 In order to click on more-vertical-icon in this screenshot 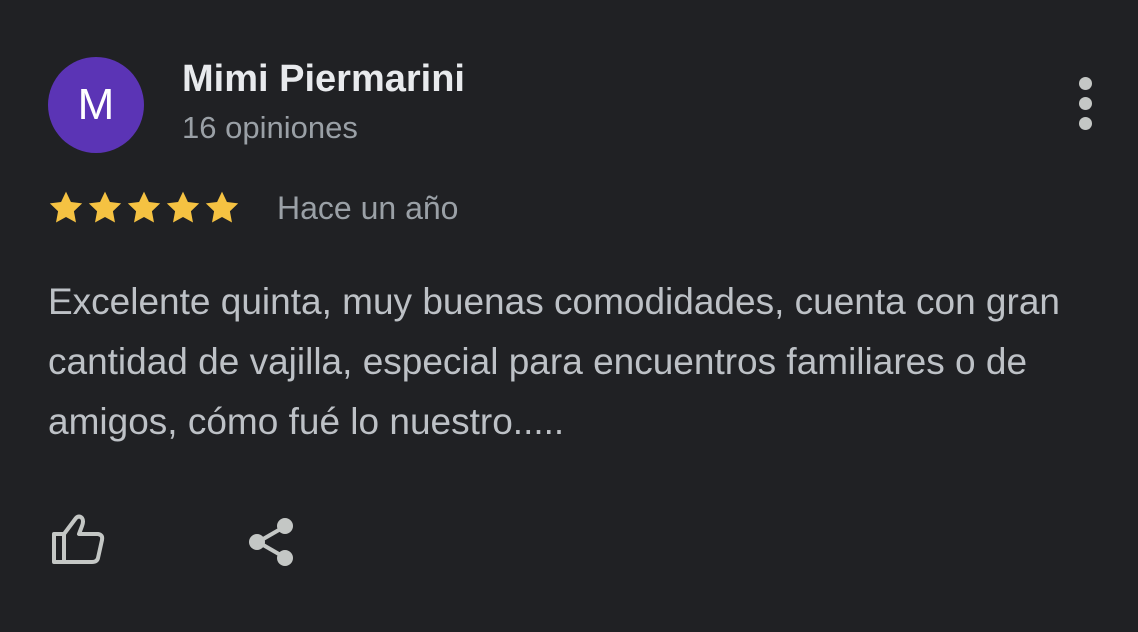, I will do `click(1085, 83)`.